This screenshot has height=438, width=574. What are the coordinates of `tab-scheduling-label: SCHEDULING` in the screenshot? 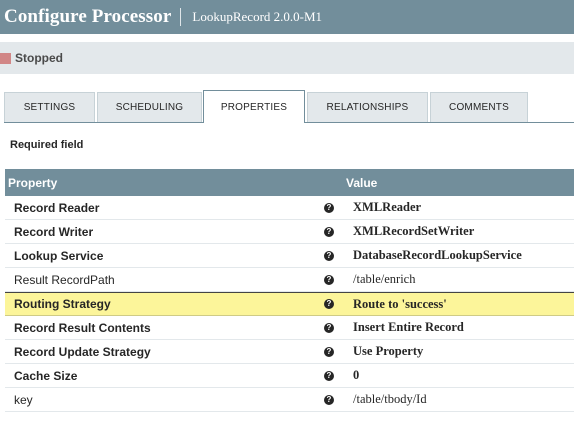 It's located at (149, 107).